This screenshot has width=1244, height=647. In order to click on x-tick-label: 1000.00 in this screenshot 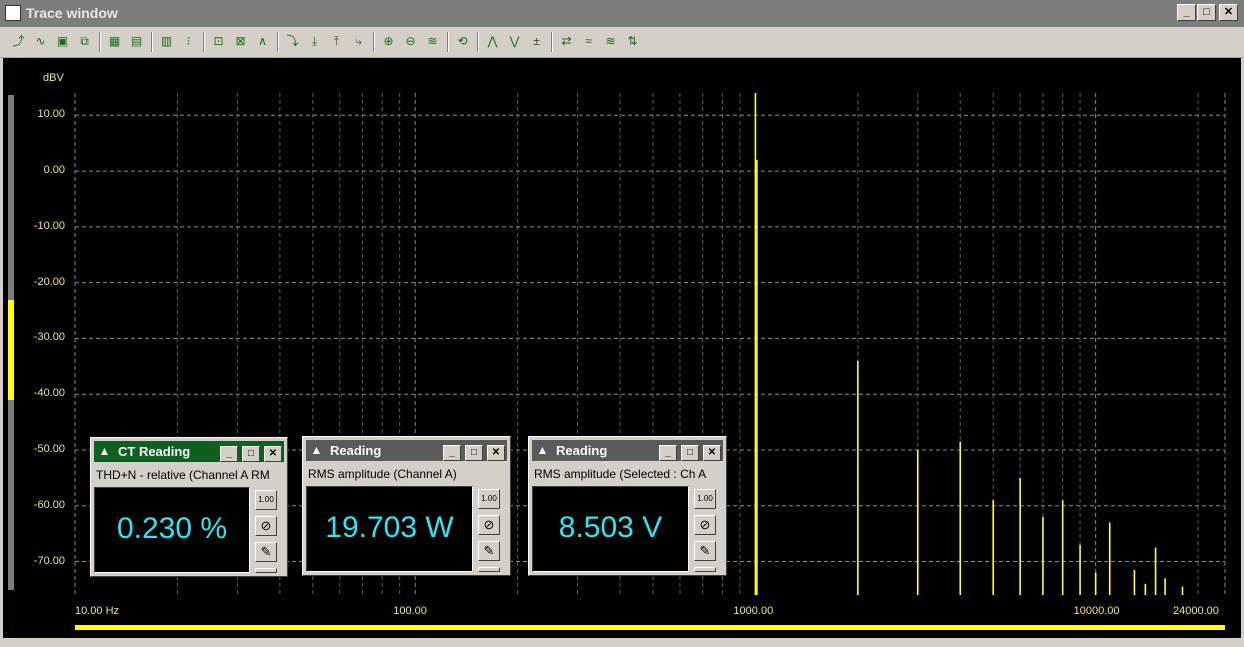, I will do `click(753, 611)`.